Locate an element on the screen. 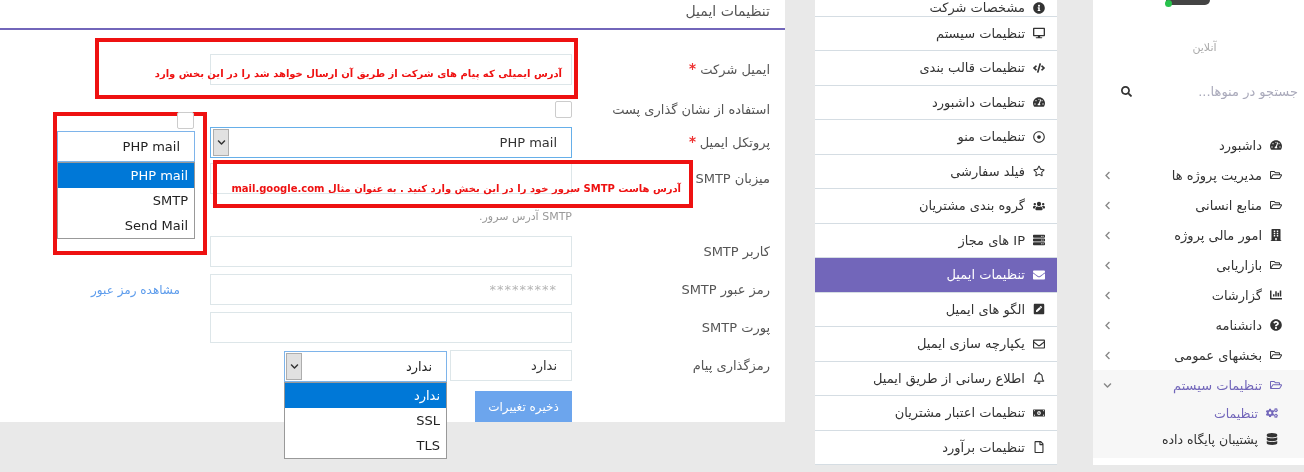 Image resolution: width=1304 pixels, height=472 pixels. sidebar-item: مدیریت پروژه ها is located at coordinates (1198, 175).